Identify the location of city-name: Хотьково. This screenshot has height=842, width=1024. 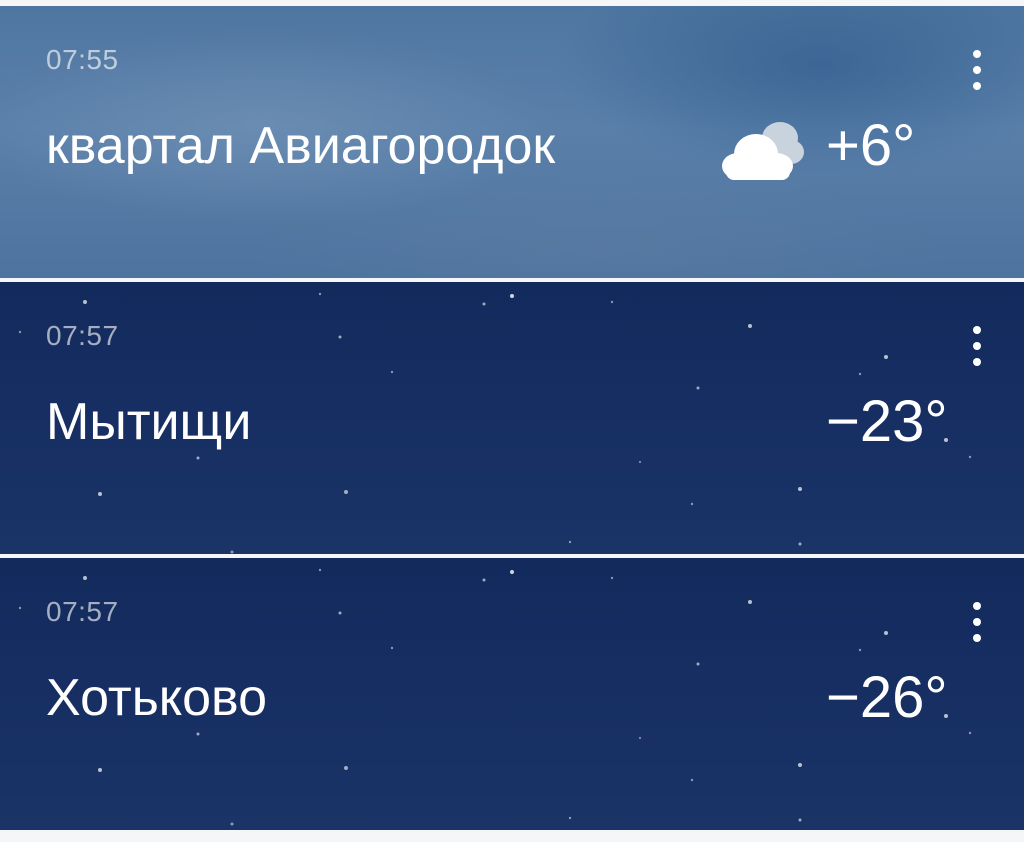
(156, 698).